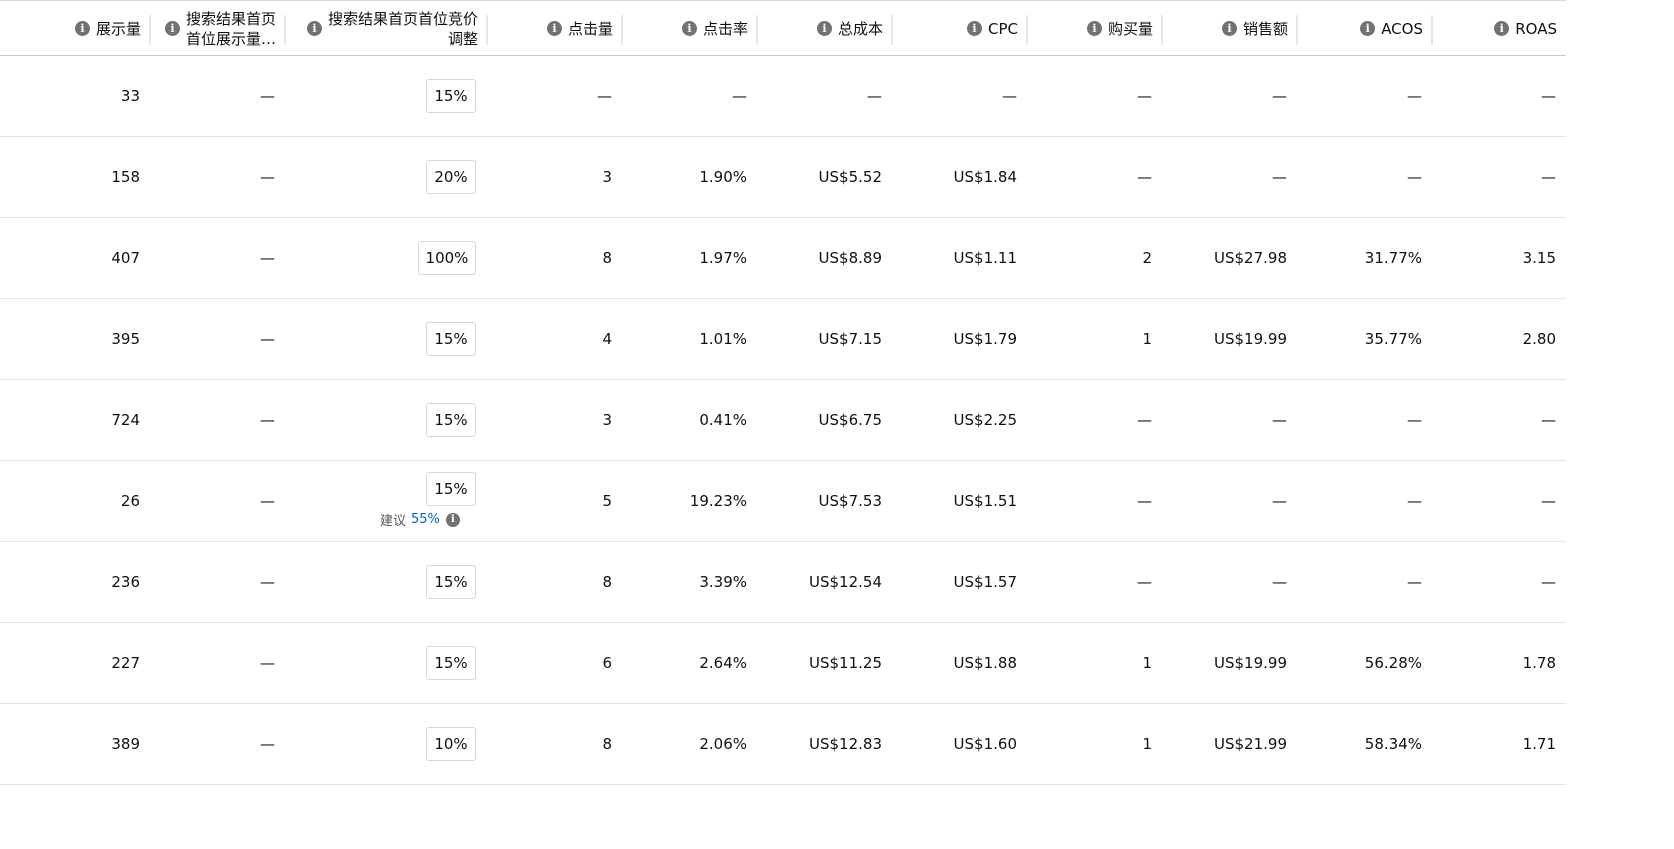 The width and height of the screenshot is (1674, 849). What do you see at coordinates (451, 177) in the screenshot?
I see `bid-adjustment-input: 20%` at bounding box center [451, 177].